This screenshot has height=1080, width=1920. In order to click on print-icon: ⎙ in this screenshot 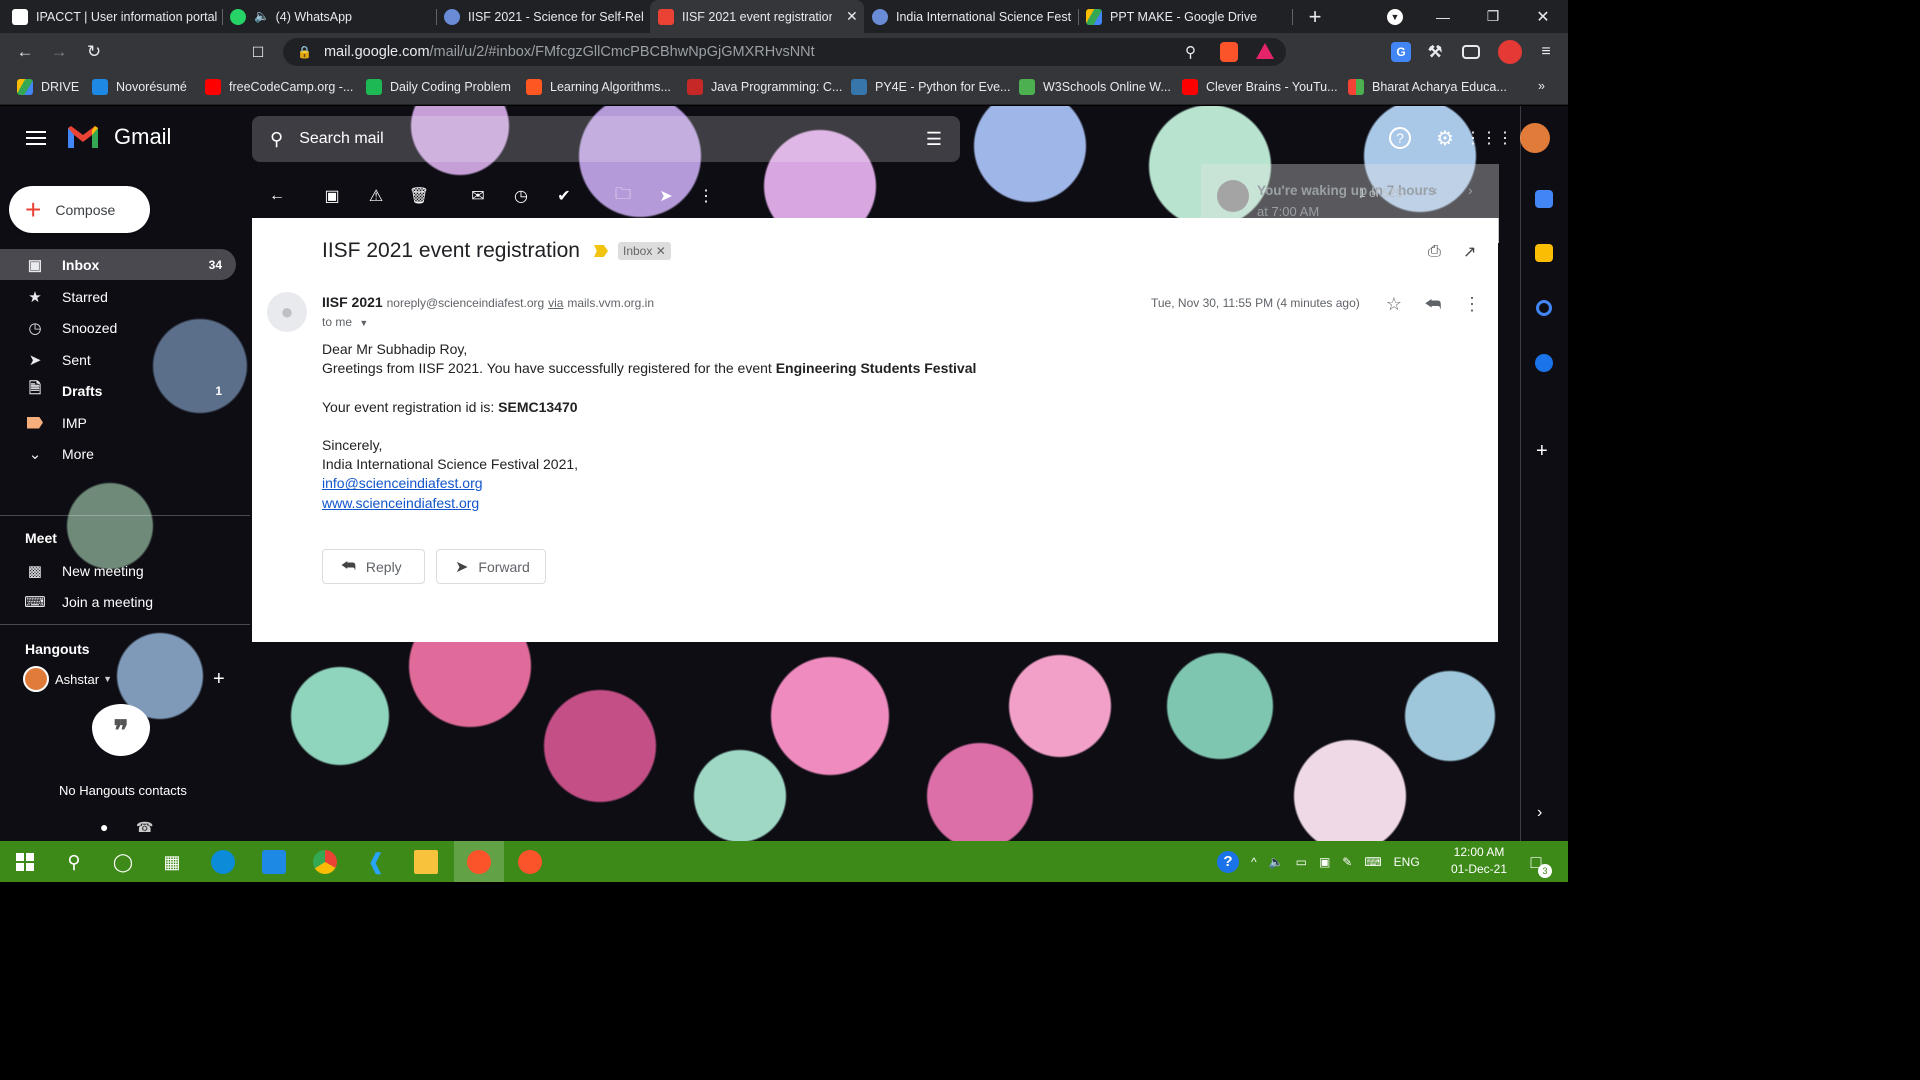, I will do `click(1434, 252)`.